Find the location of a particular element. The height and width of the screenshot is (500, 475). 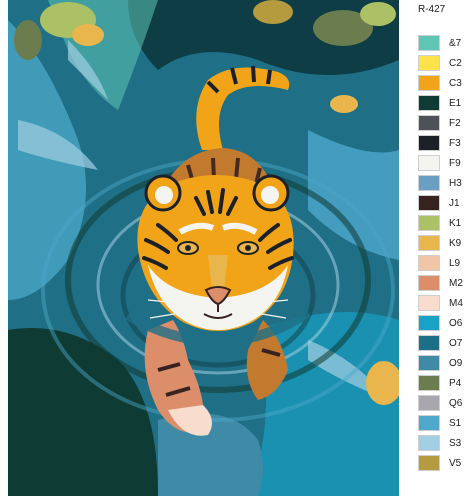

color-code-label: J1 is located at coordinates (454, 203).